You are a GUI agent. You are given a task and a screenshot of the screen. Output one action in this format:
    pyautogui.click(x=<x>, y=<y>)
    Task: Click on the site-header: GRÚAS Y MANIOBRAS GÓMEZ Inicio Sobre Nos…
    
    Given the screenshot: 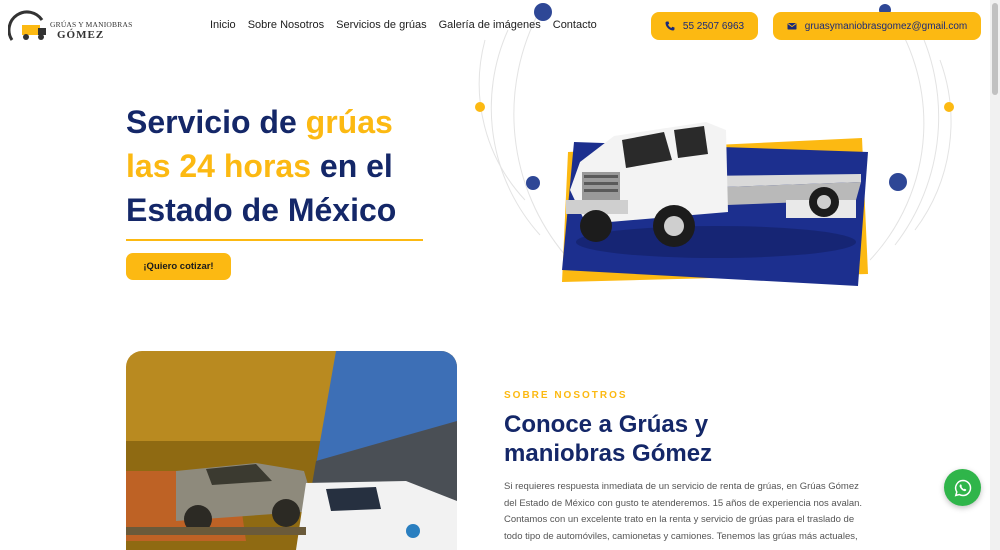 What is the action you would take?
    pyautogui.click(x=495, y=26)
    